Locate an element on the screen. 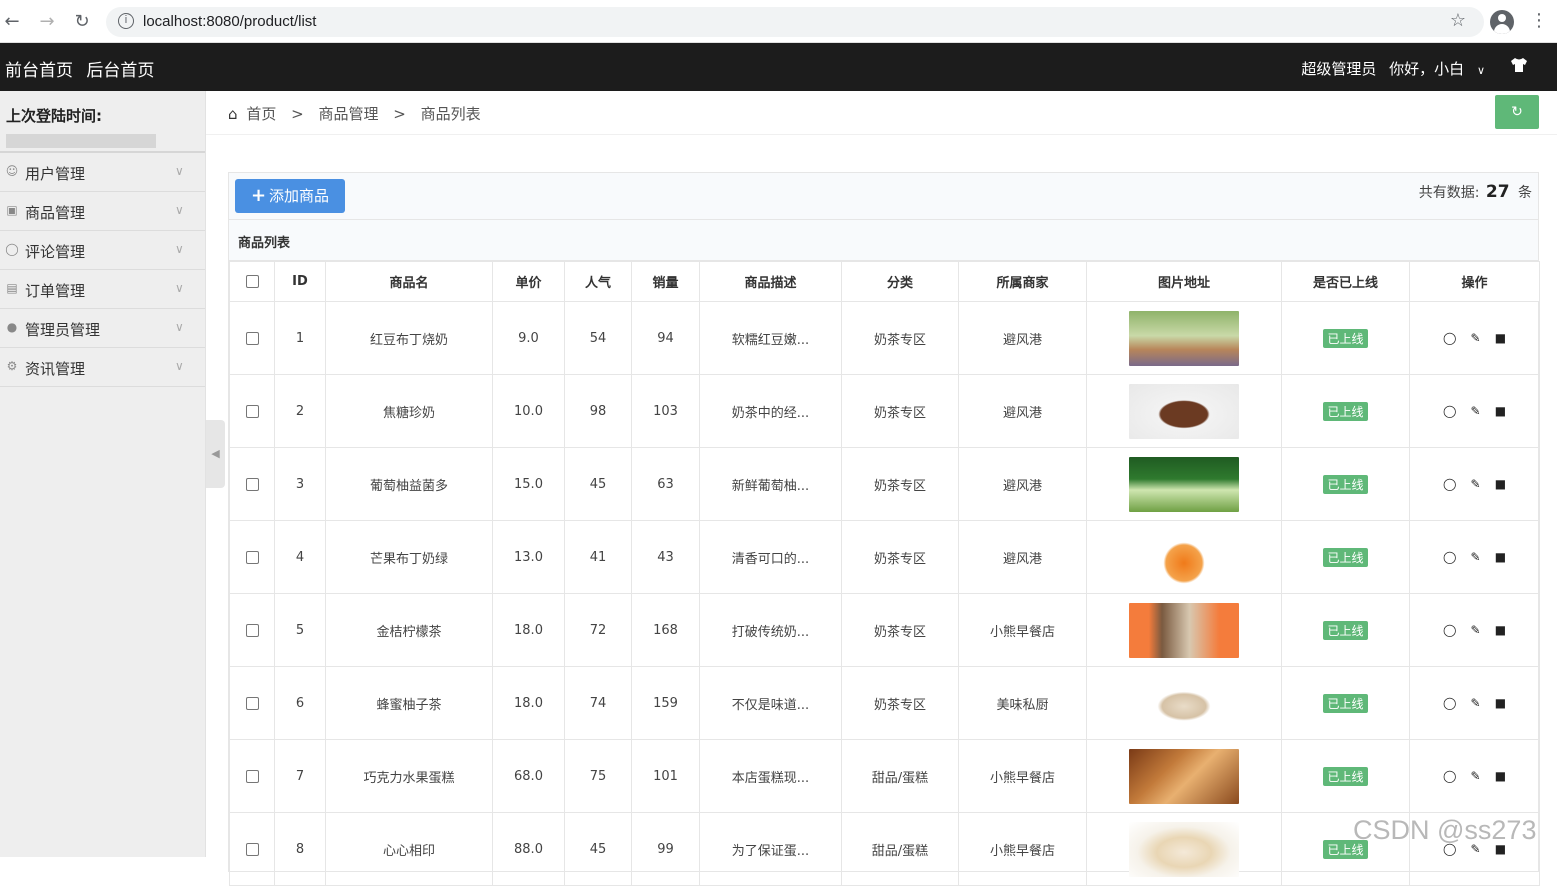 The width and height of the screenshot is (1557, 886). theme-shirt-icon is located at coordinates (1519, 67).